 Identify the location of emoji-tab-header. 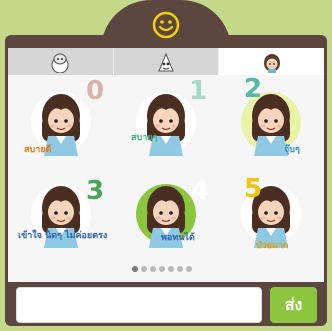
(166, 25).